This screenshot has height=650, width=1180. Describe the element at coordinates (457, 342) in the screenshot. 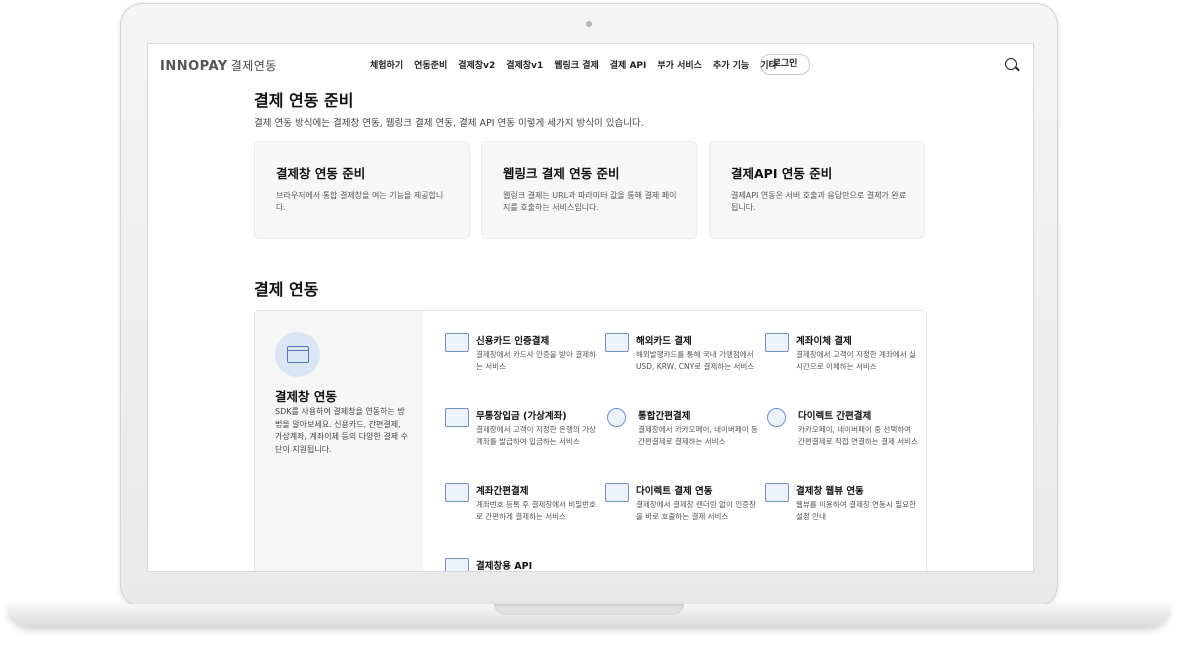

I see `credit-card-icon` at that location.